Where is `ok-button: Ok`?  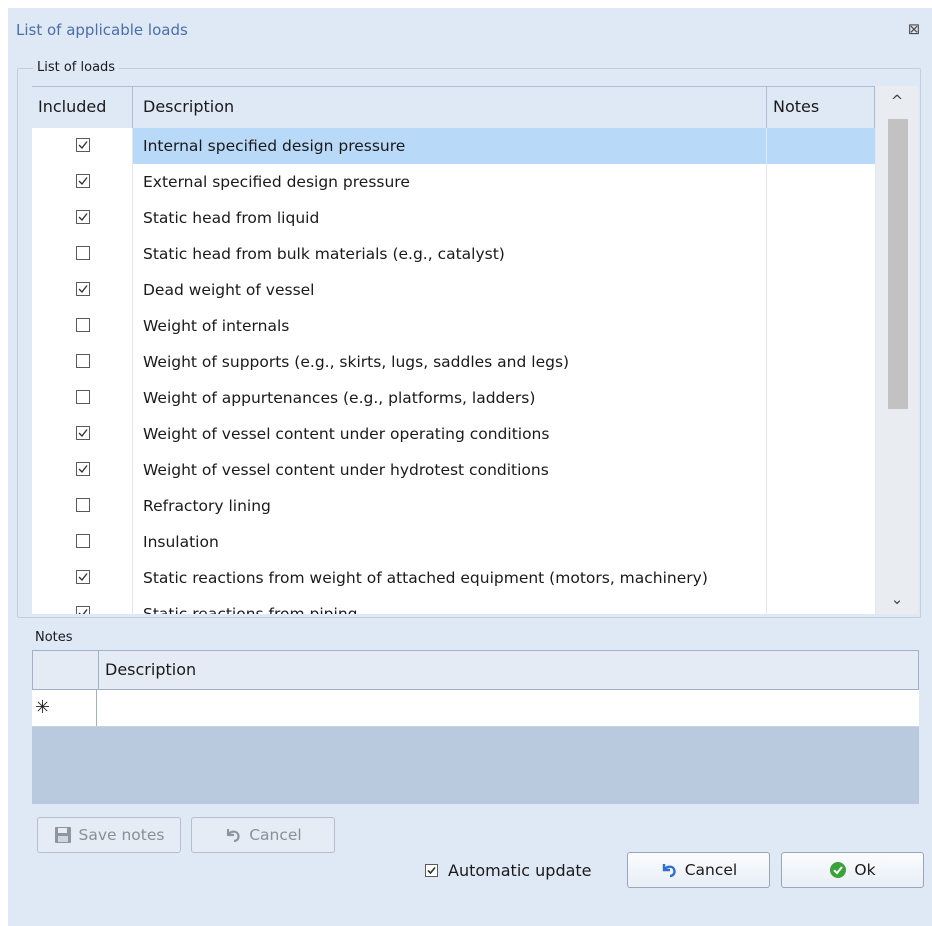 ok-button: Ok is located at coordinates (852, 870).